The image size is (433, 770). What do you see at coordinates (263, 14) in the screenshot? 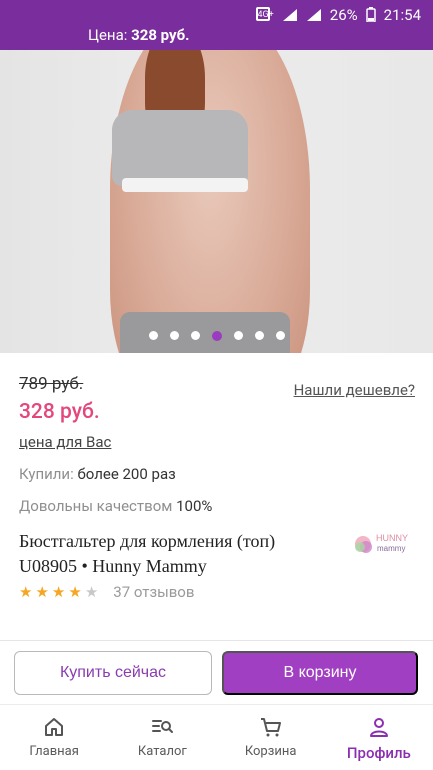
I see `gallery-notification-icon` at bounding box center [263, 14].